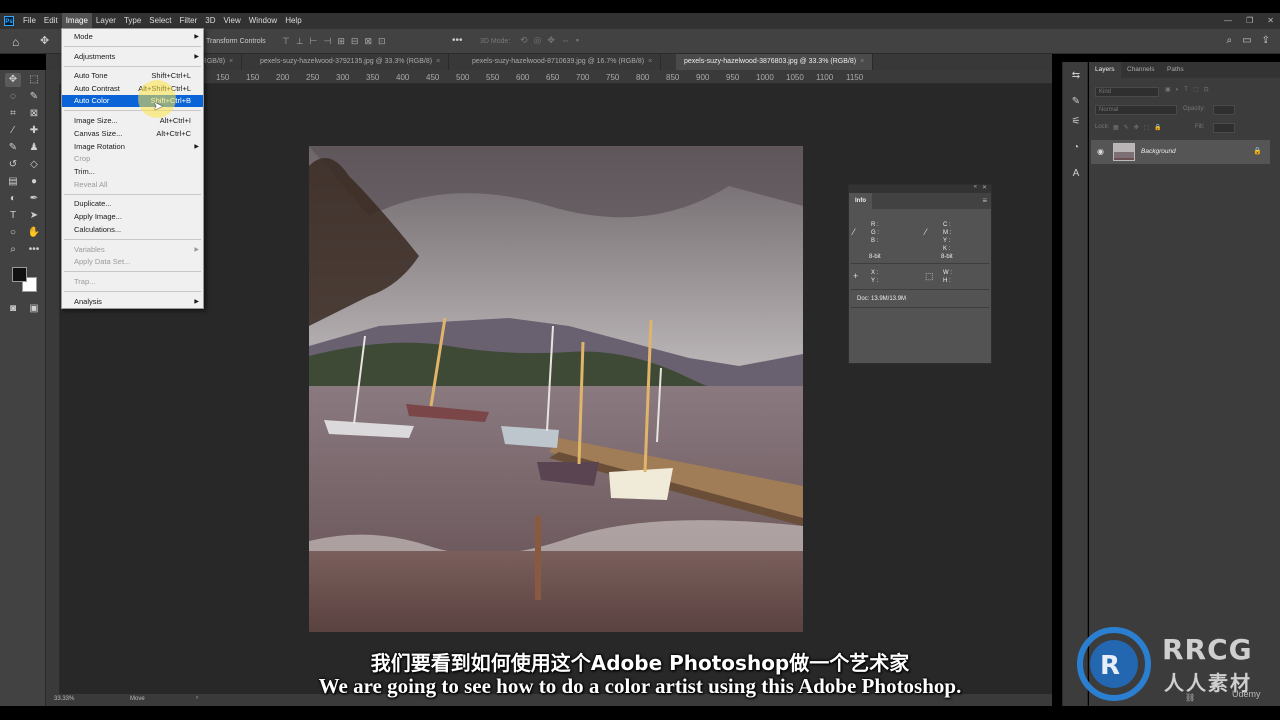 The image size is (1280, 720). I want to click on hand-icon: ✋, so click(34, 233).